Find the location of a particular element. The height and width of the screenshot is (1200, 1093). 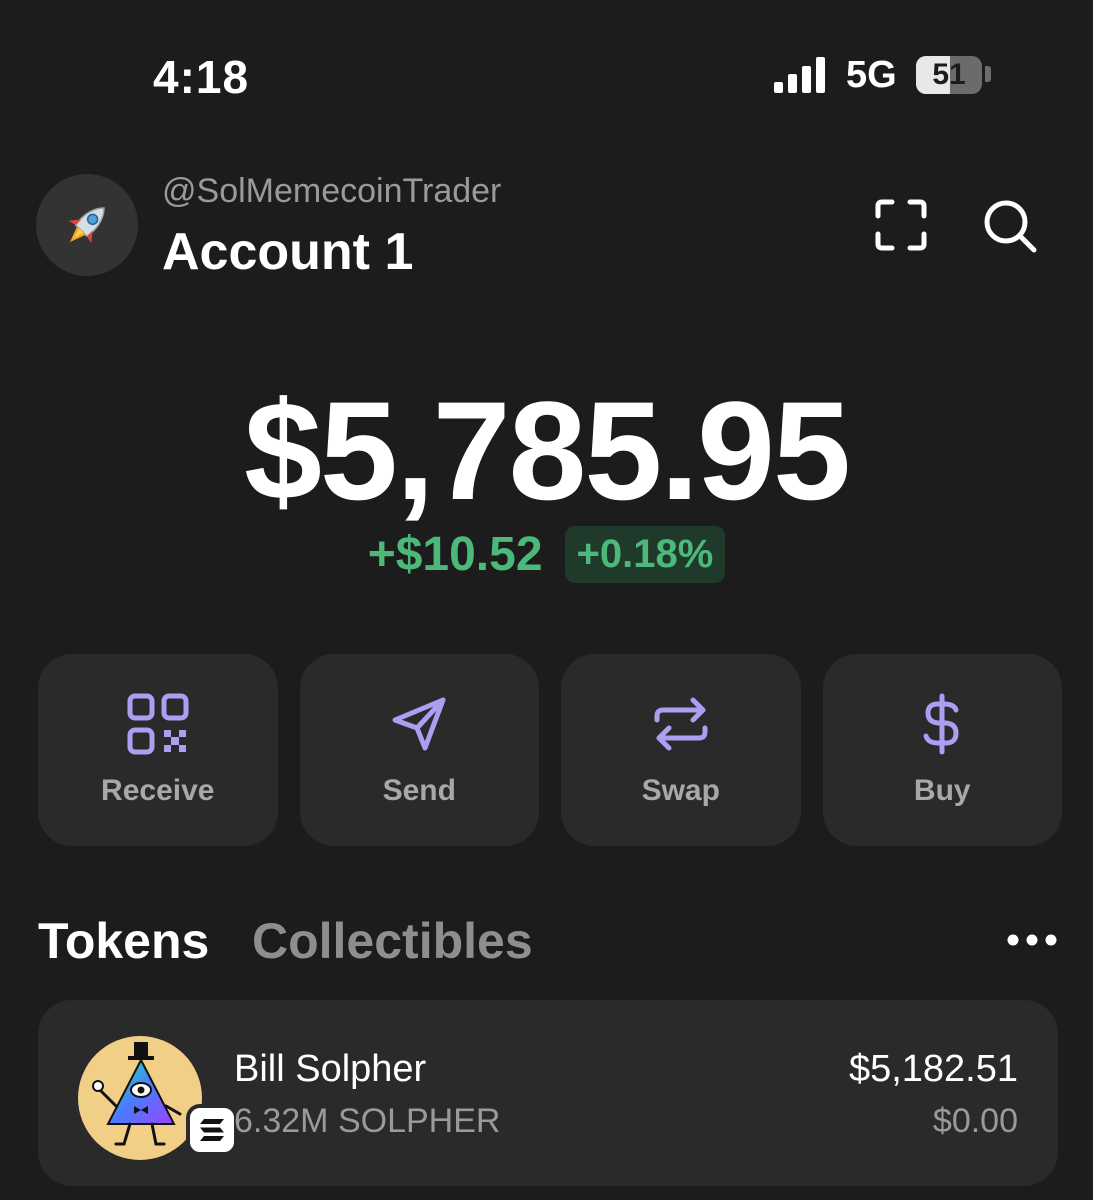

balance-change-amount: +$10.52 is located at coordinates (455, 554).